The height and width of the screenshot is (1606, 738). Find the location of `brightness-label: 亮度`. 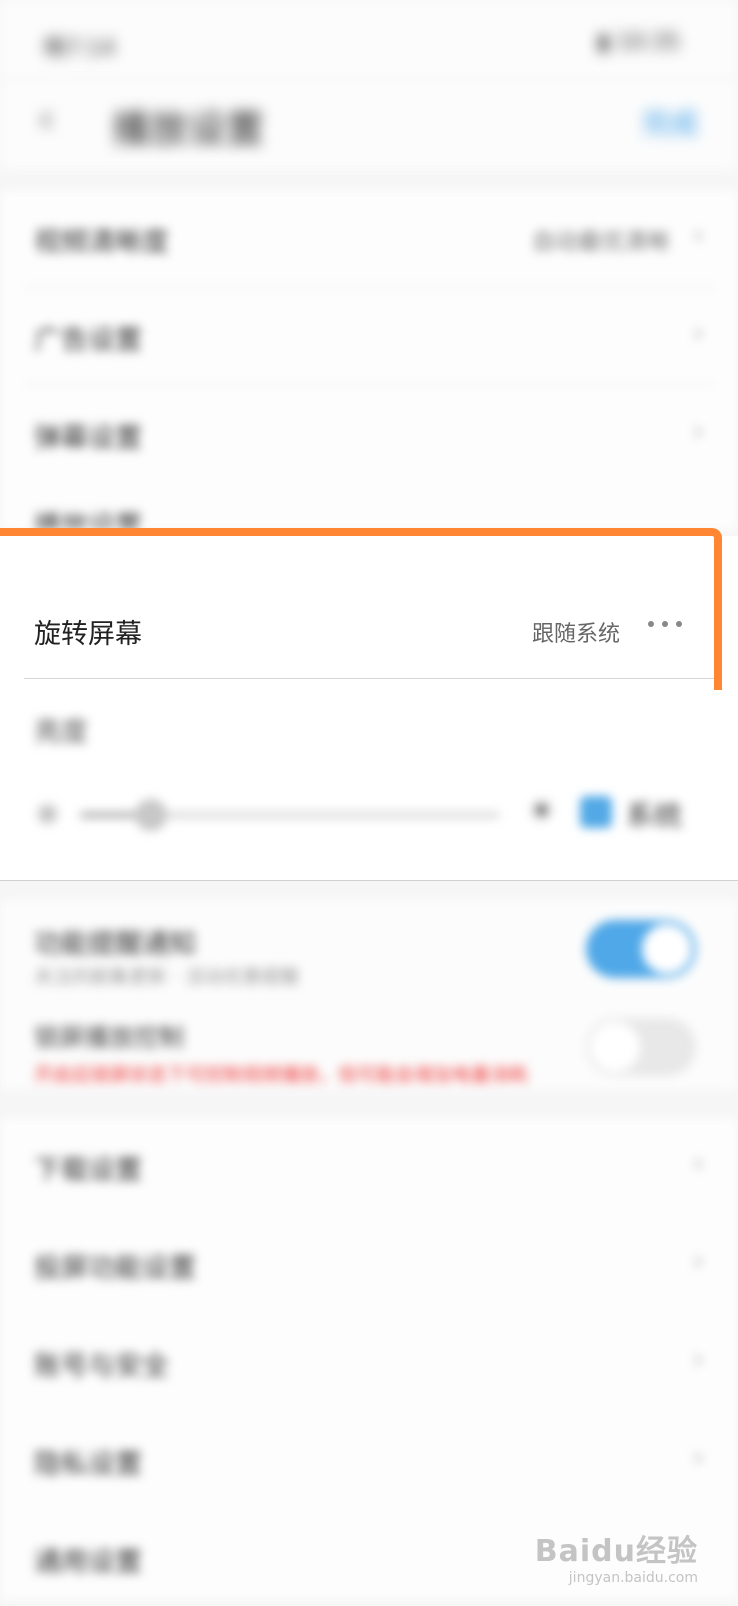

brightness-label: 亮度 is located at coordinates (61, 732).